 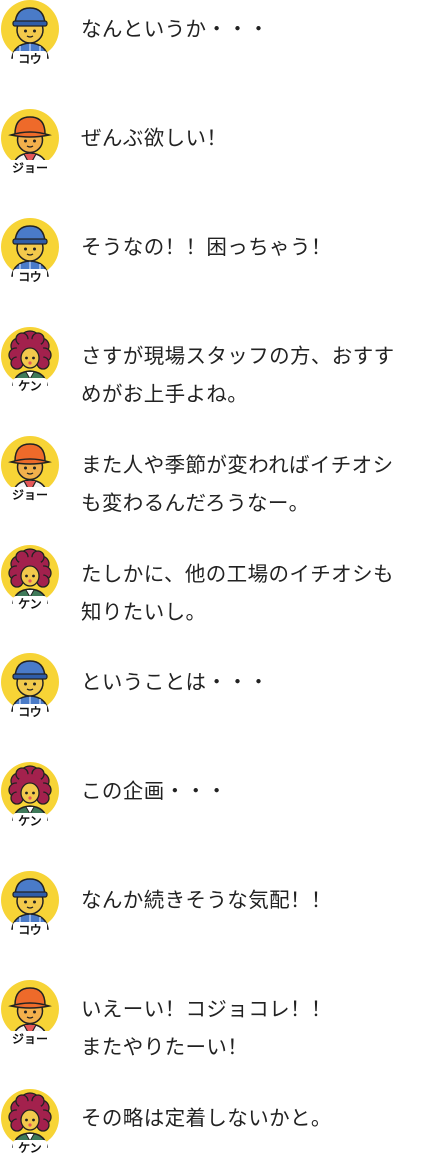 What do you see at coordinates (206, 1118) in the screenshot?
I see `message-text: その略は定着しないかと。` at bounding box center [206, 1118].